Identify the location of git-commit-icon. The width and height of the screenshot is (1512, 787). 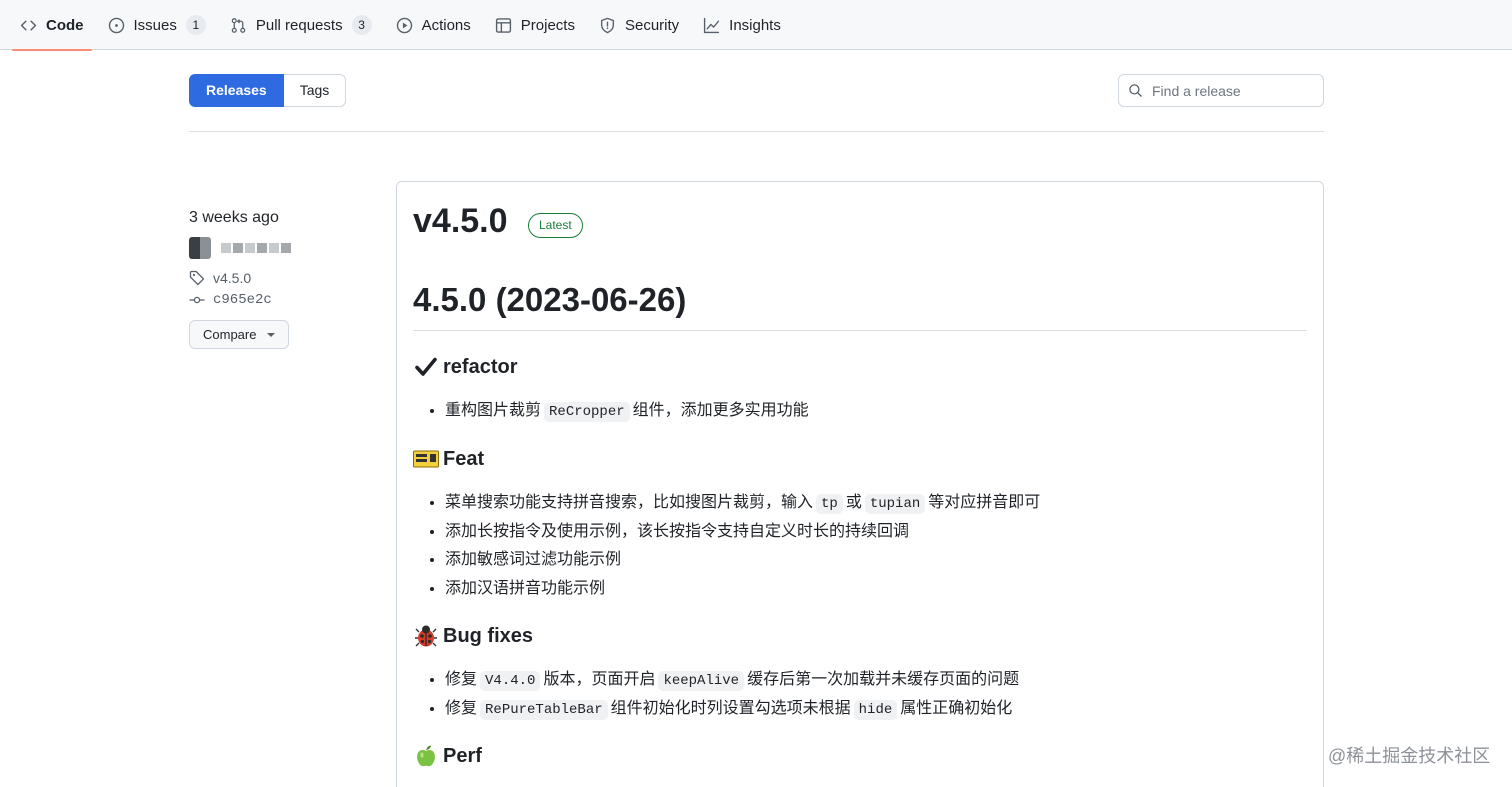
(197, 300).